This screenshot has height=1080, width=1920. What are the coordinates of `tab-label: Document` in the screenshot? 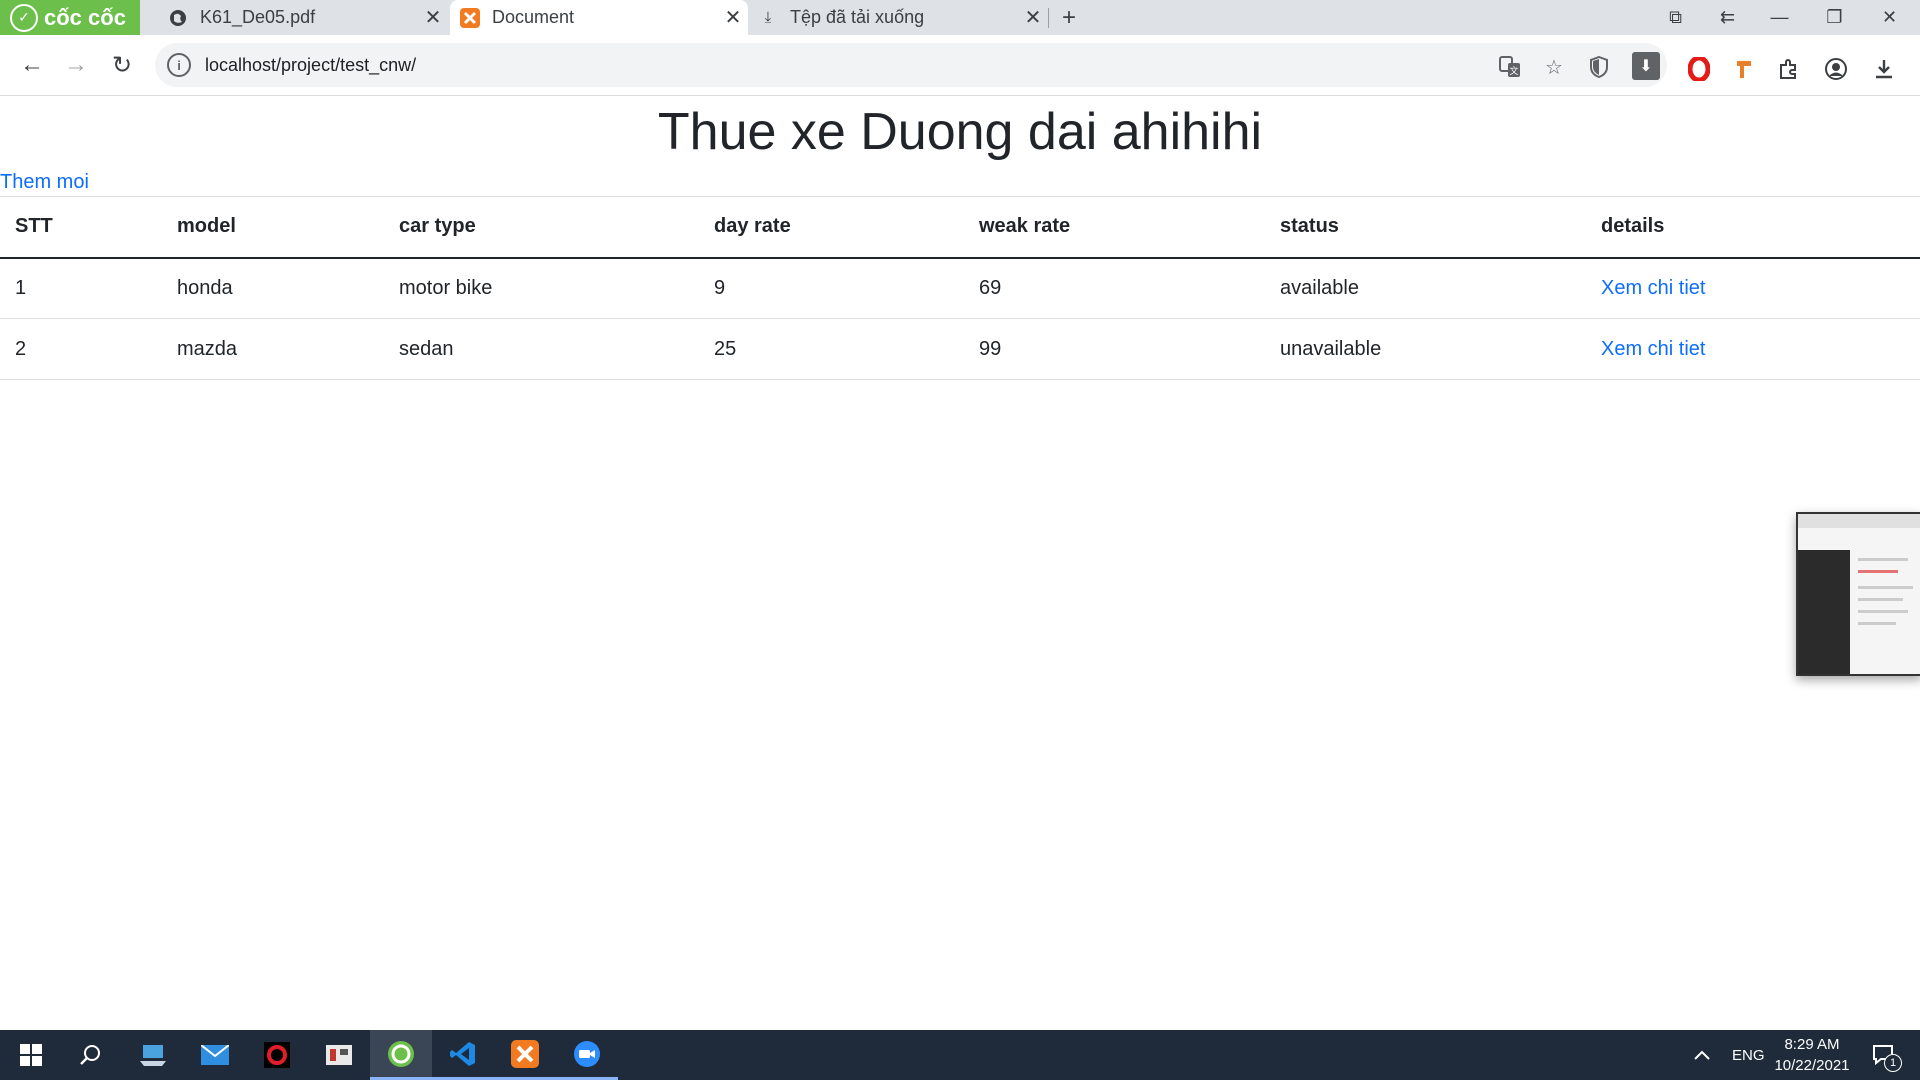 It's located at (533, 17).